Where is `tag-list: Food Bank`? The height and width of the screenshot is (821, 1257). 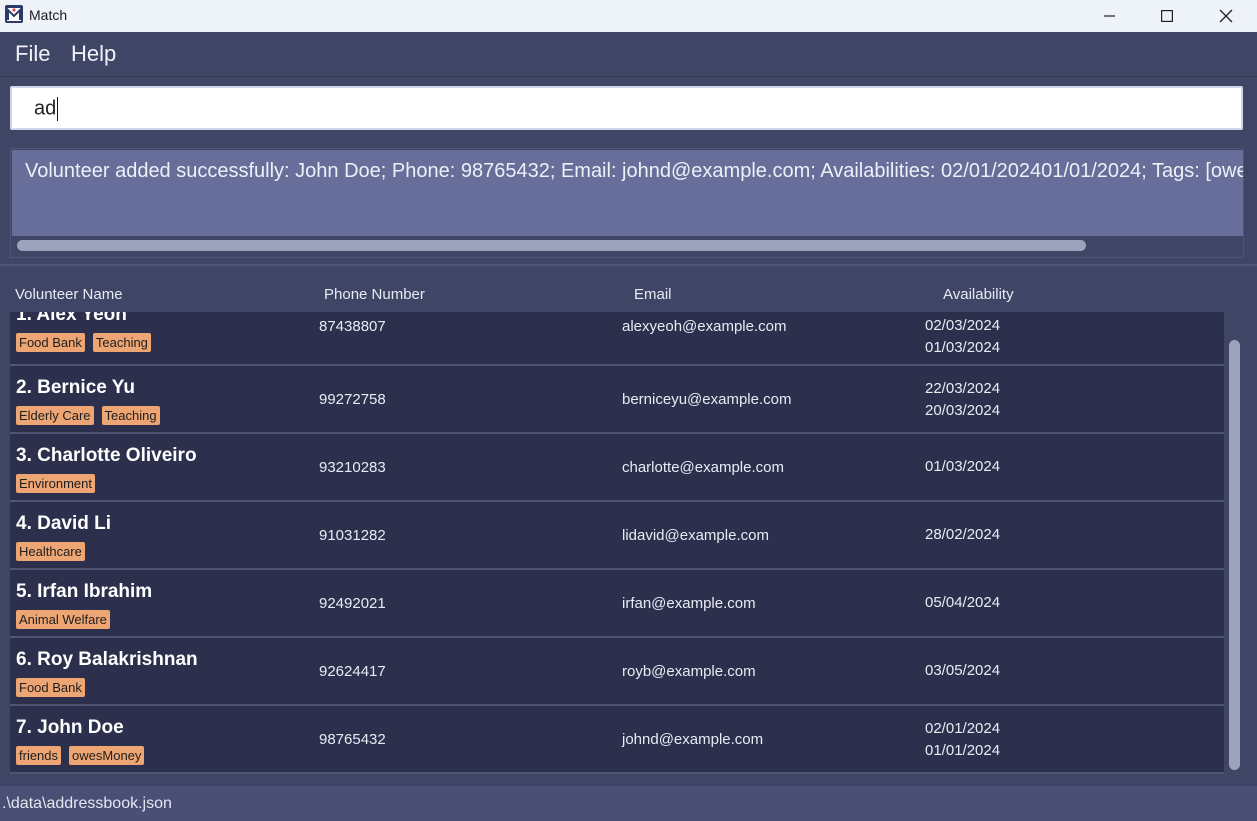
tag-list: Food Bank is located at coordinates (50, 687).